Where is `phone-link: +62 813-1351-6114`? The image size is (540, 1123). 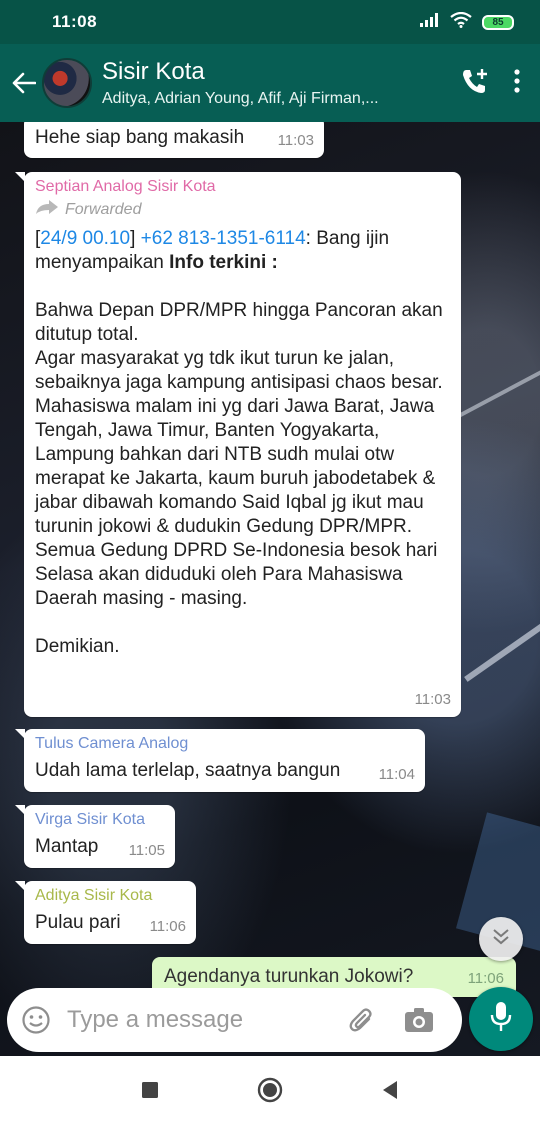
phone-link: +62 813-1351-6114 is located at coordinates (223, 238).